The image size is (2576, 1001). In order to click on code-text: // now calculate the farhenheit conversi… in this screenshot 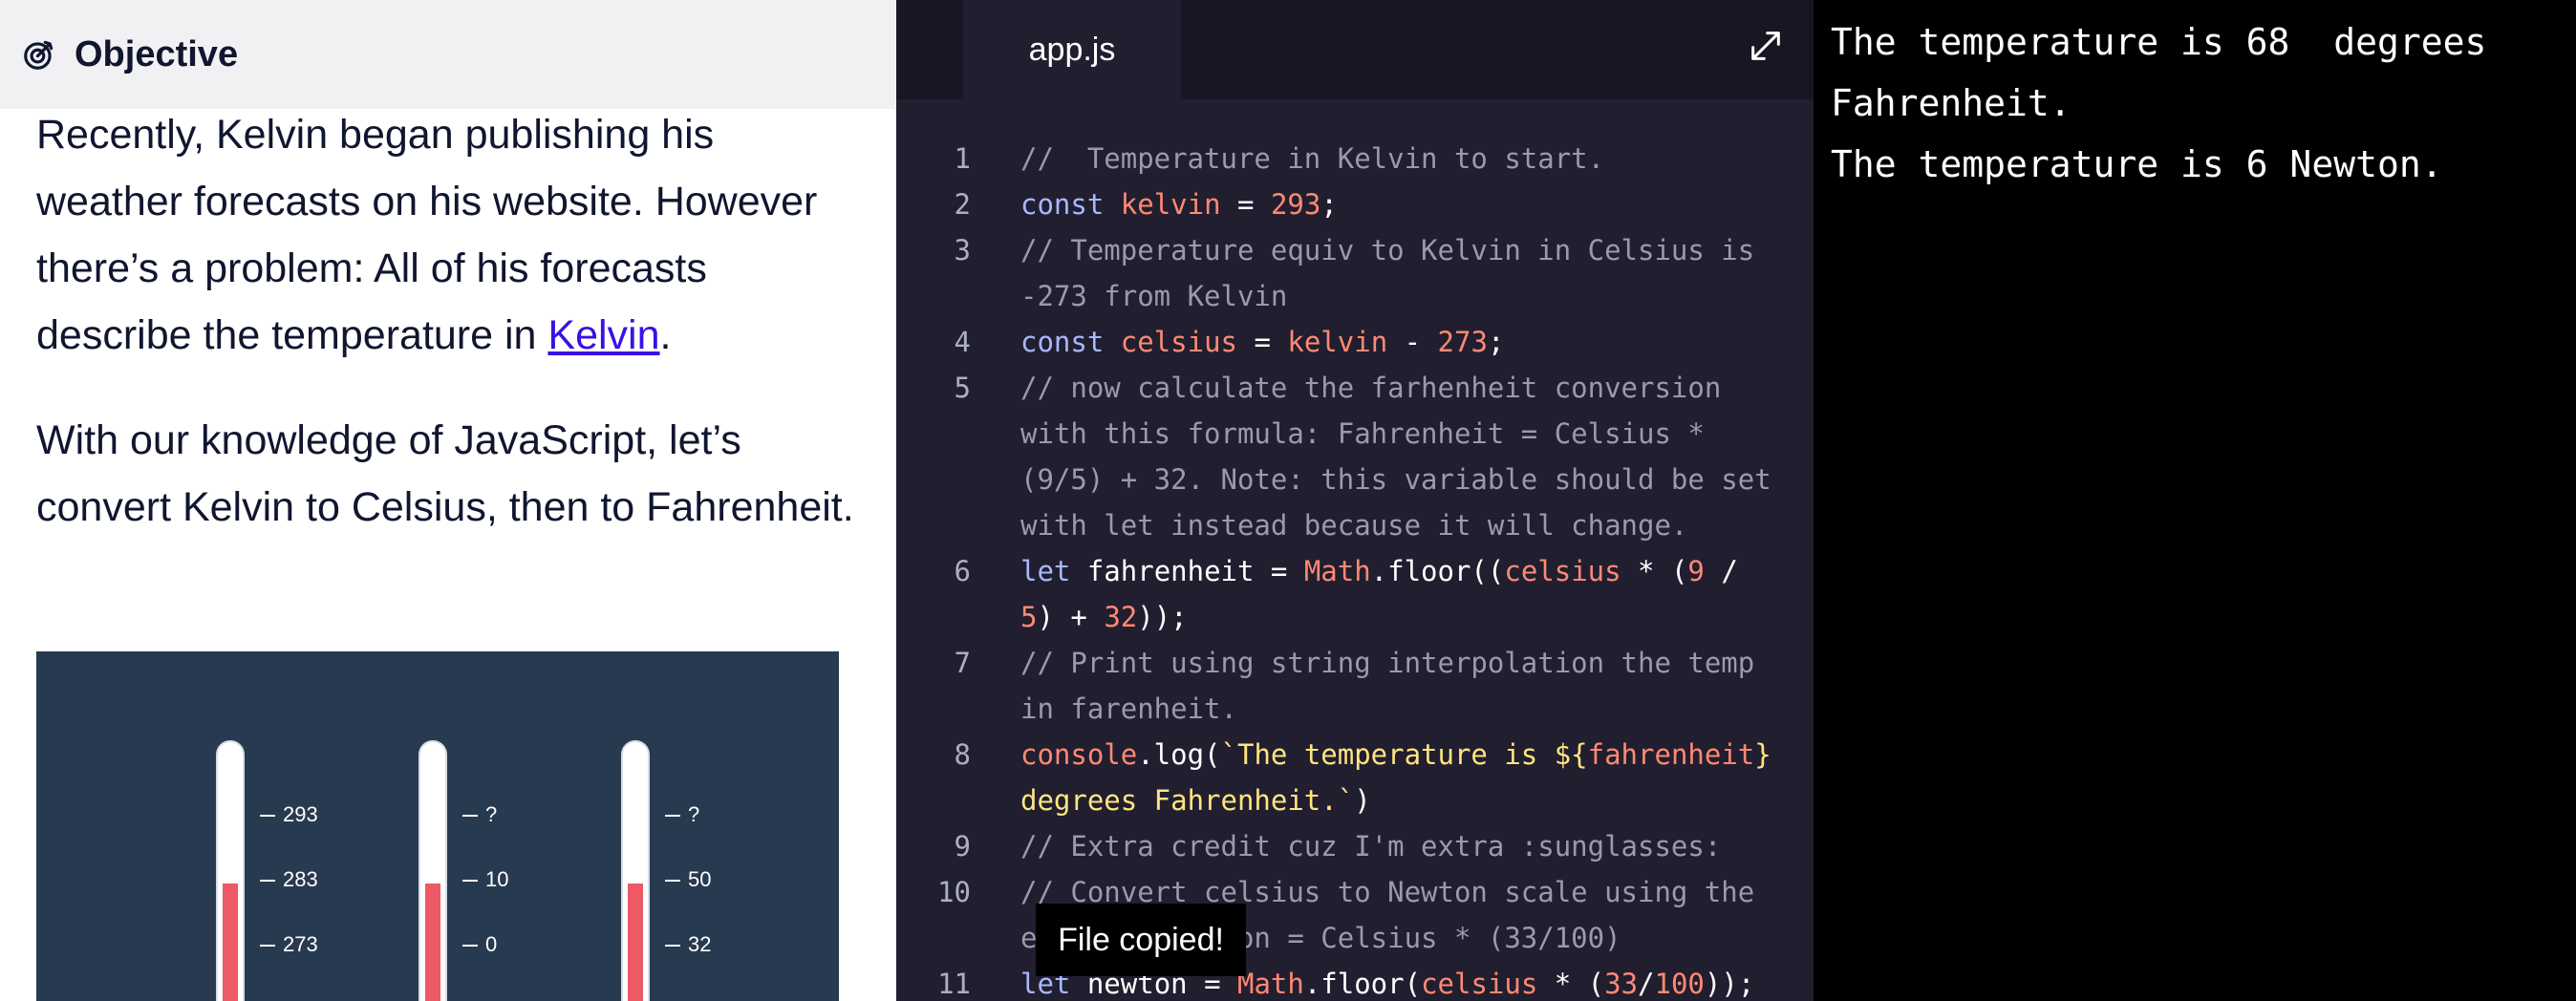, I will do `click(1404, 457)`.